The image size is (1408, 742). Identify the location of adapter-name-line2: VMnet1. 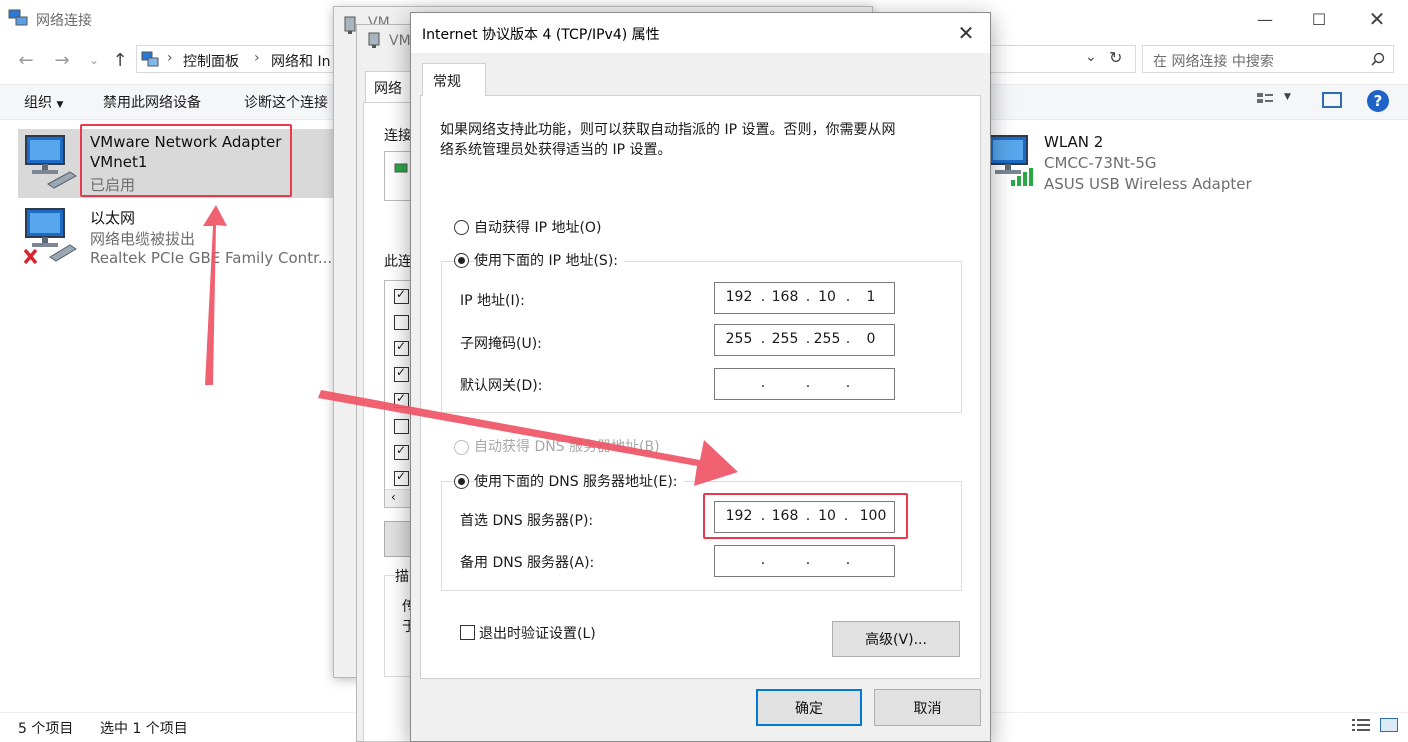
(119, 162).